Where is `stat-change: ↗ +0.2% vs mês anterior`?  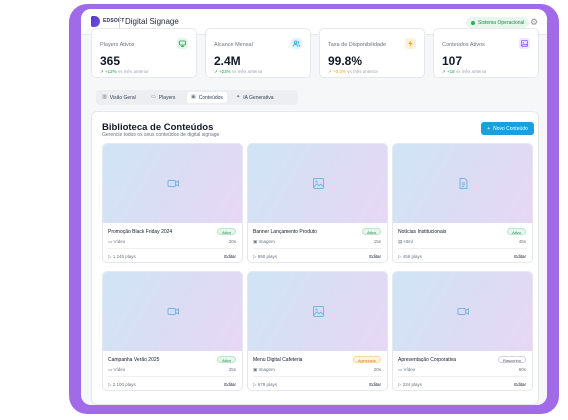 stat-change: ↗ +0.2% vs mês anterior is located at coordinates (353, 71).